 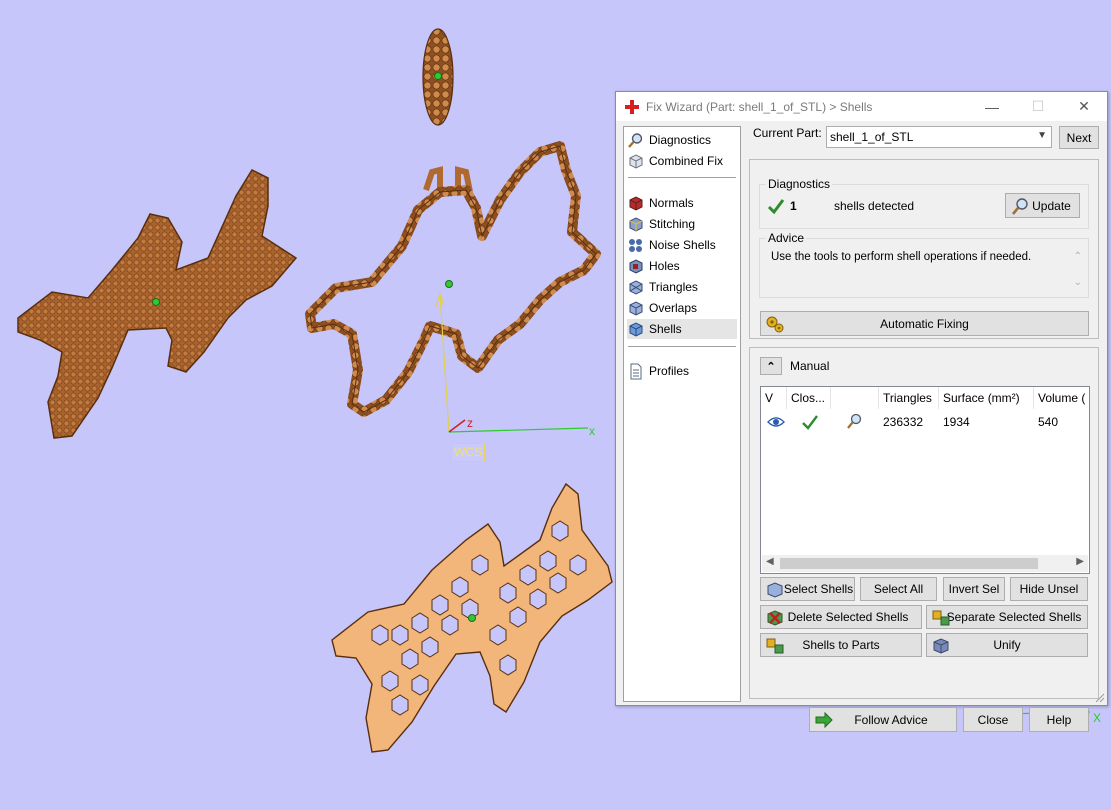 I want to click on minimize-button: —, so click(x=992, y=106).